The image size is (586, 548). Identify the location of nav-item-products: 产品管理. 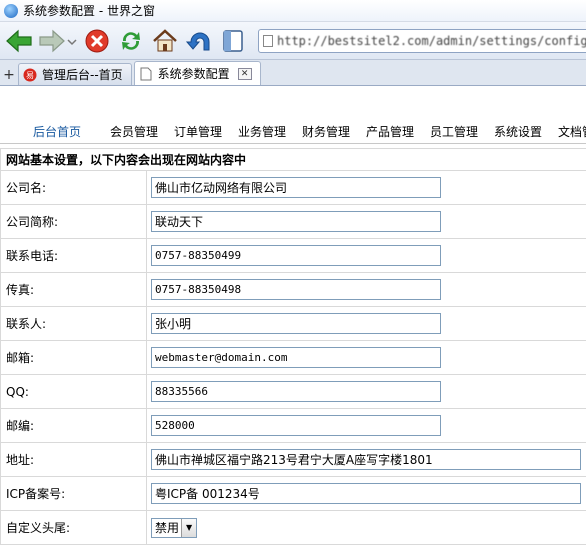
(390, 131).